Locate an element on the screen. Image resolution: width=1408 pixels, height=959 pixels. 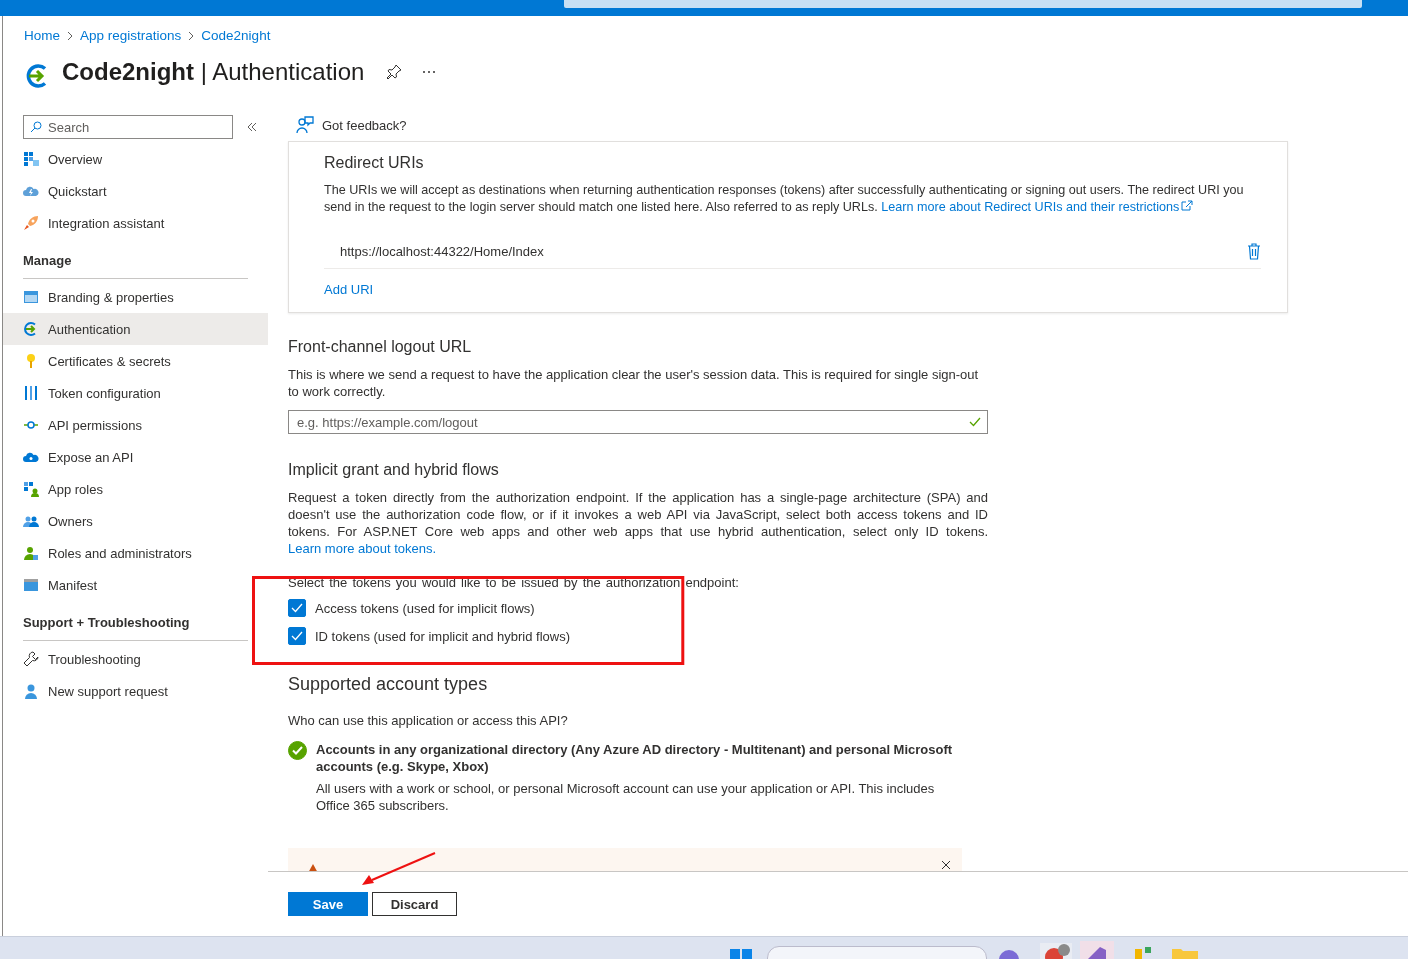
save-button: Save is located at coordinates (328, 904).